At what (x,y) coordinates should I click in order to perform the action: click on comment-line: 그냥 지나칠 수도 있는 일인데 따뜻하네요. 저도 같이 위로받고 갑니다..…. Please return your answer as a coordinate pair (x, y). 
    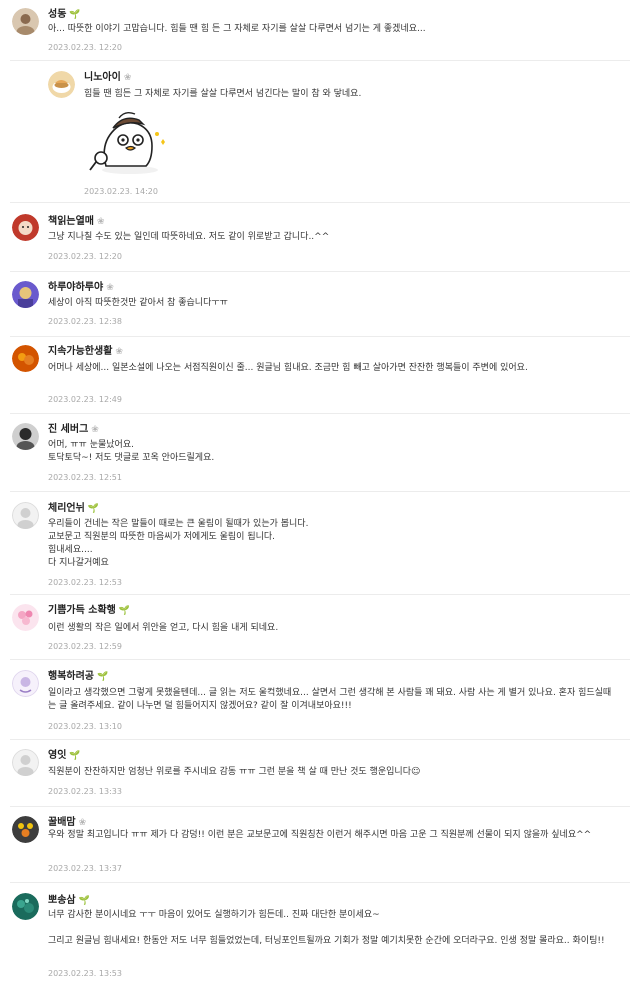
    Looking at the image, I should click on (189, 237).